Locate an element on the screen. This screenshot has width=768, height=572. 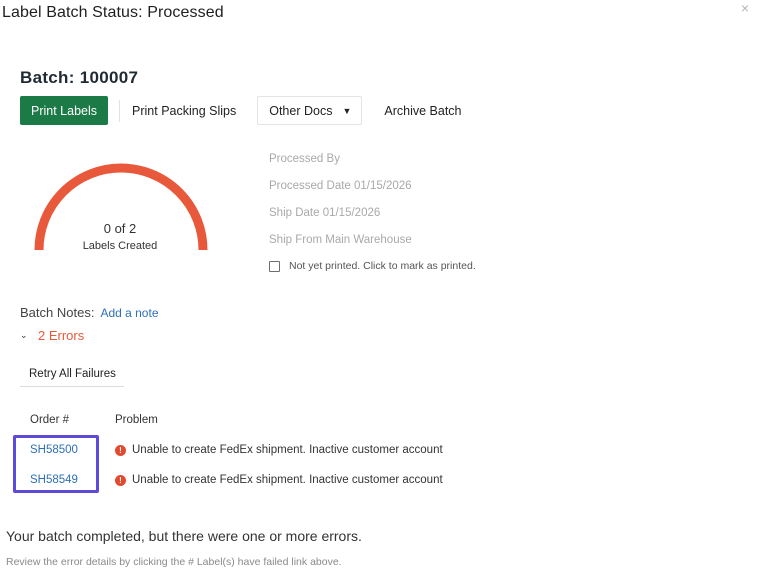
col-header-order: Order # is located at coordinates (49, 420).